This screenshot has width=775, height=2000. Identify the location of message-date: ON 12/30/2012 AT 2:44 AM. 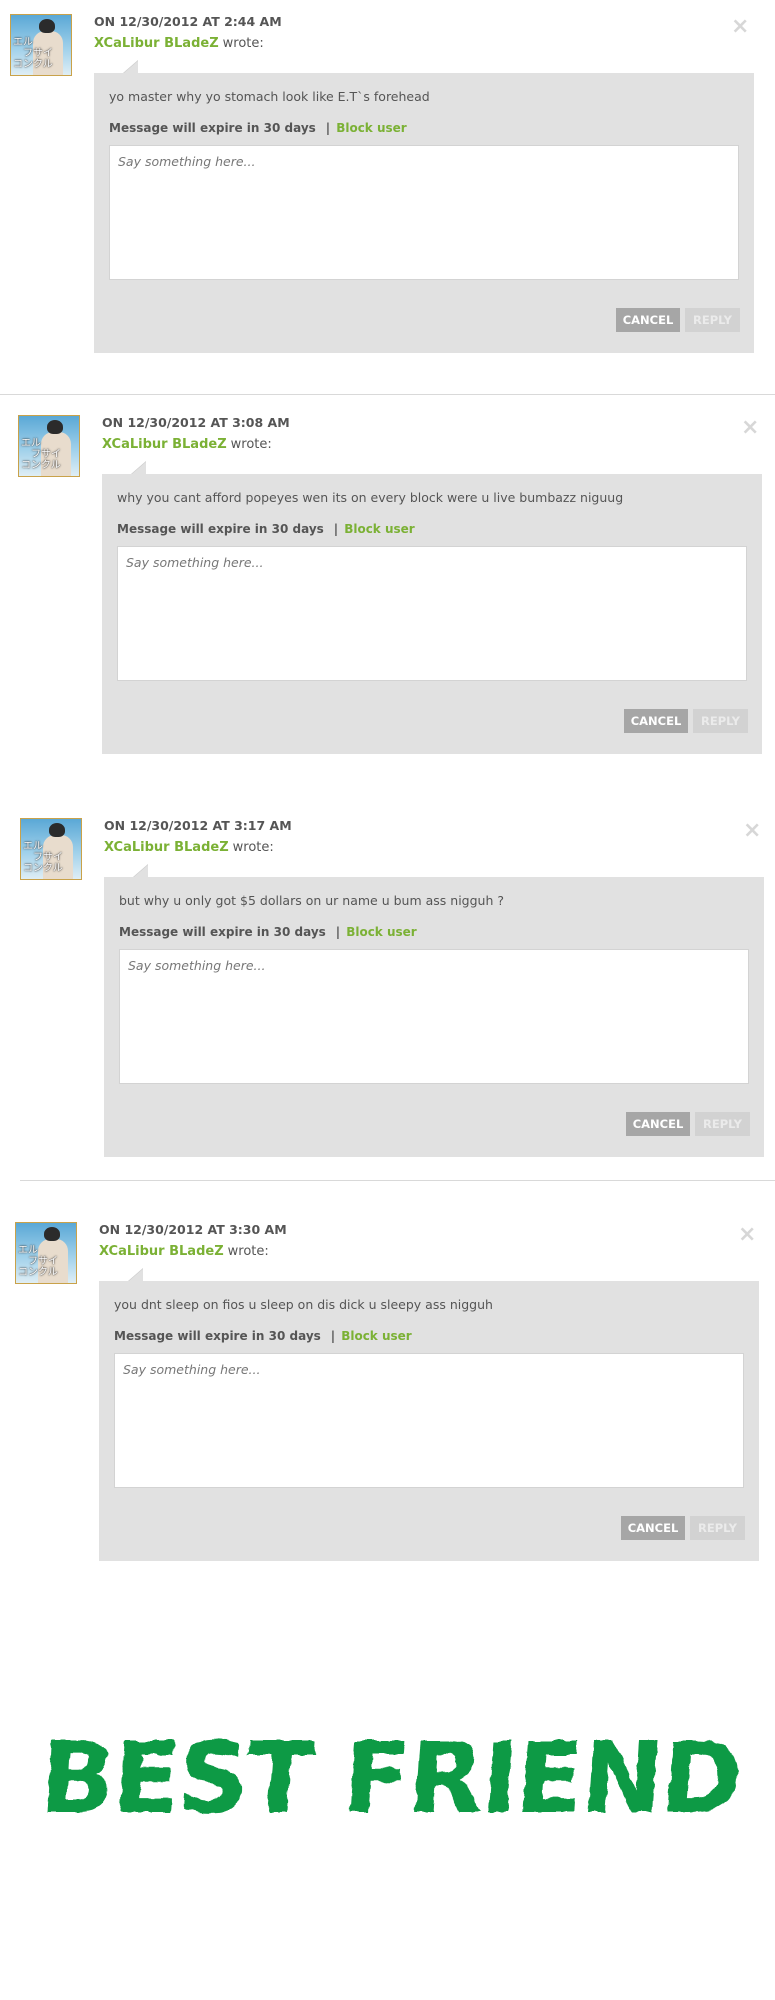
(188, 21).